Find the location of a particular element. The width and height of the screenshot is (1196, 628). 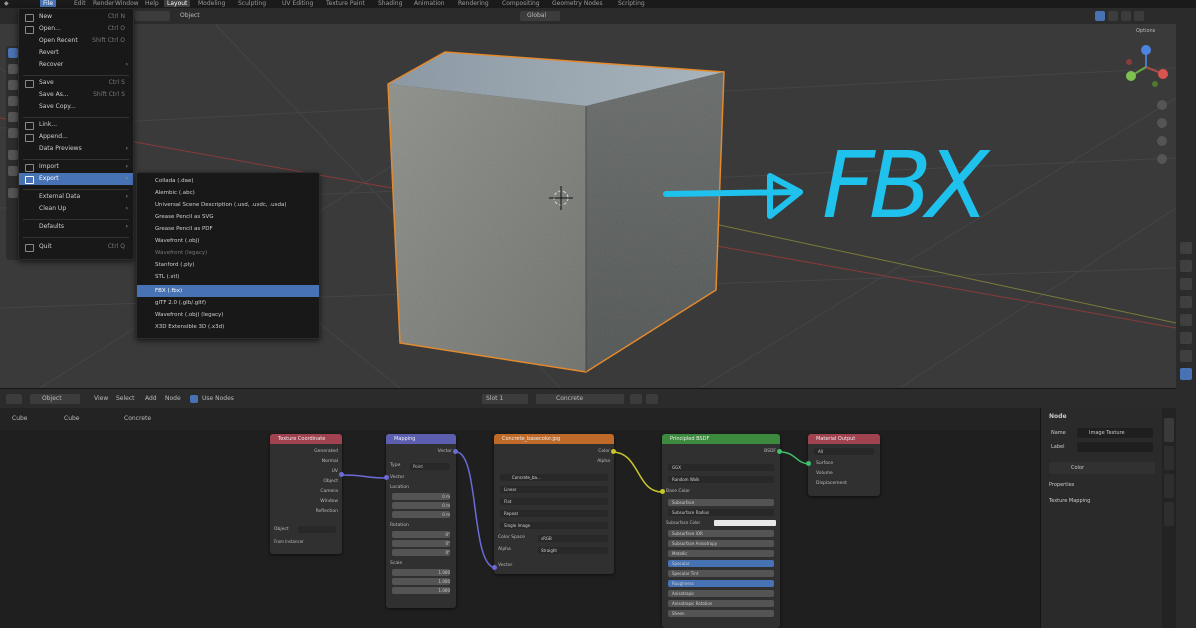

mode-dropdown is located at coordinates (152, 16).